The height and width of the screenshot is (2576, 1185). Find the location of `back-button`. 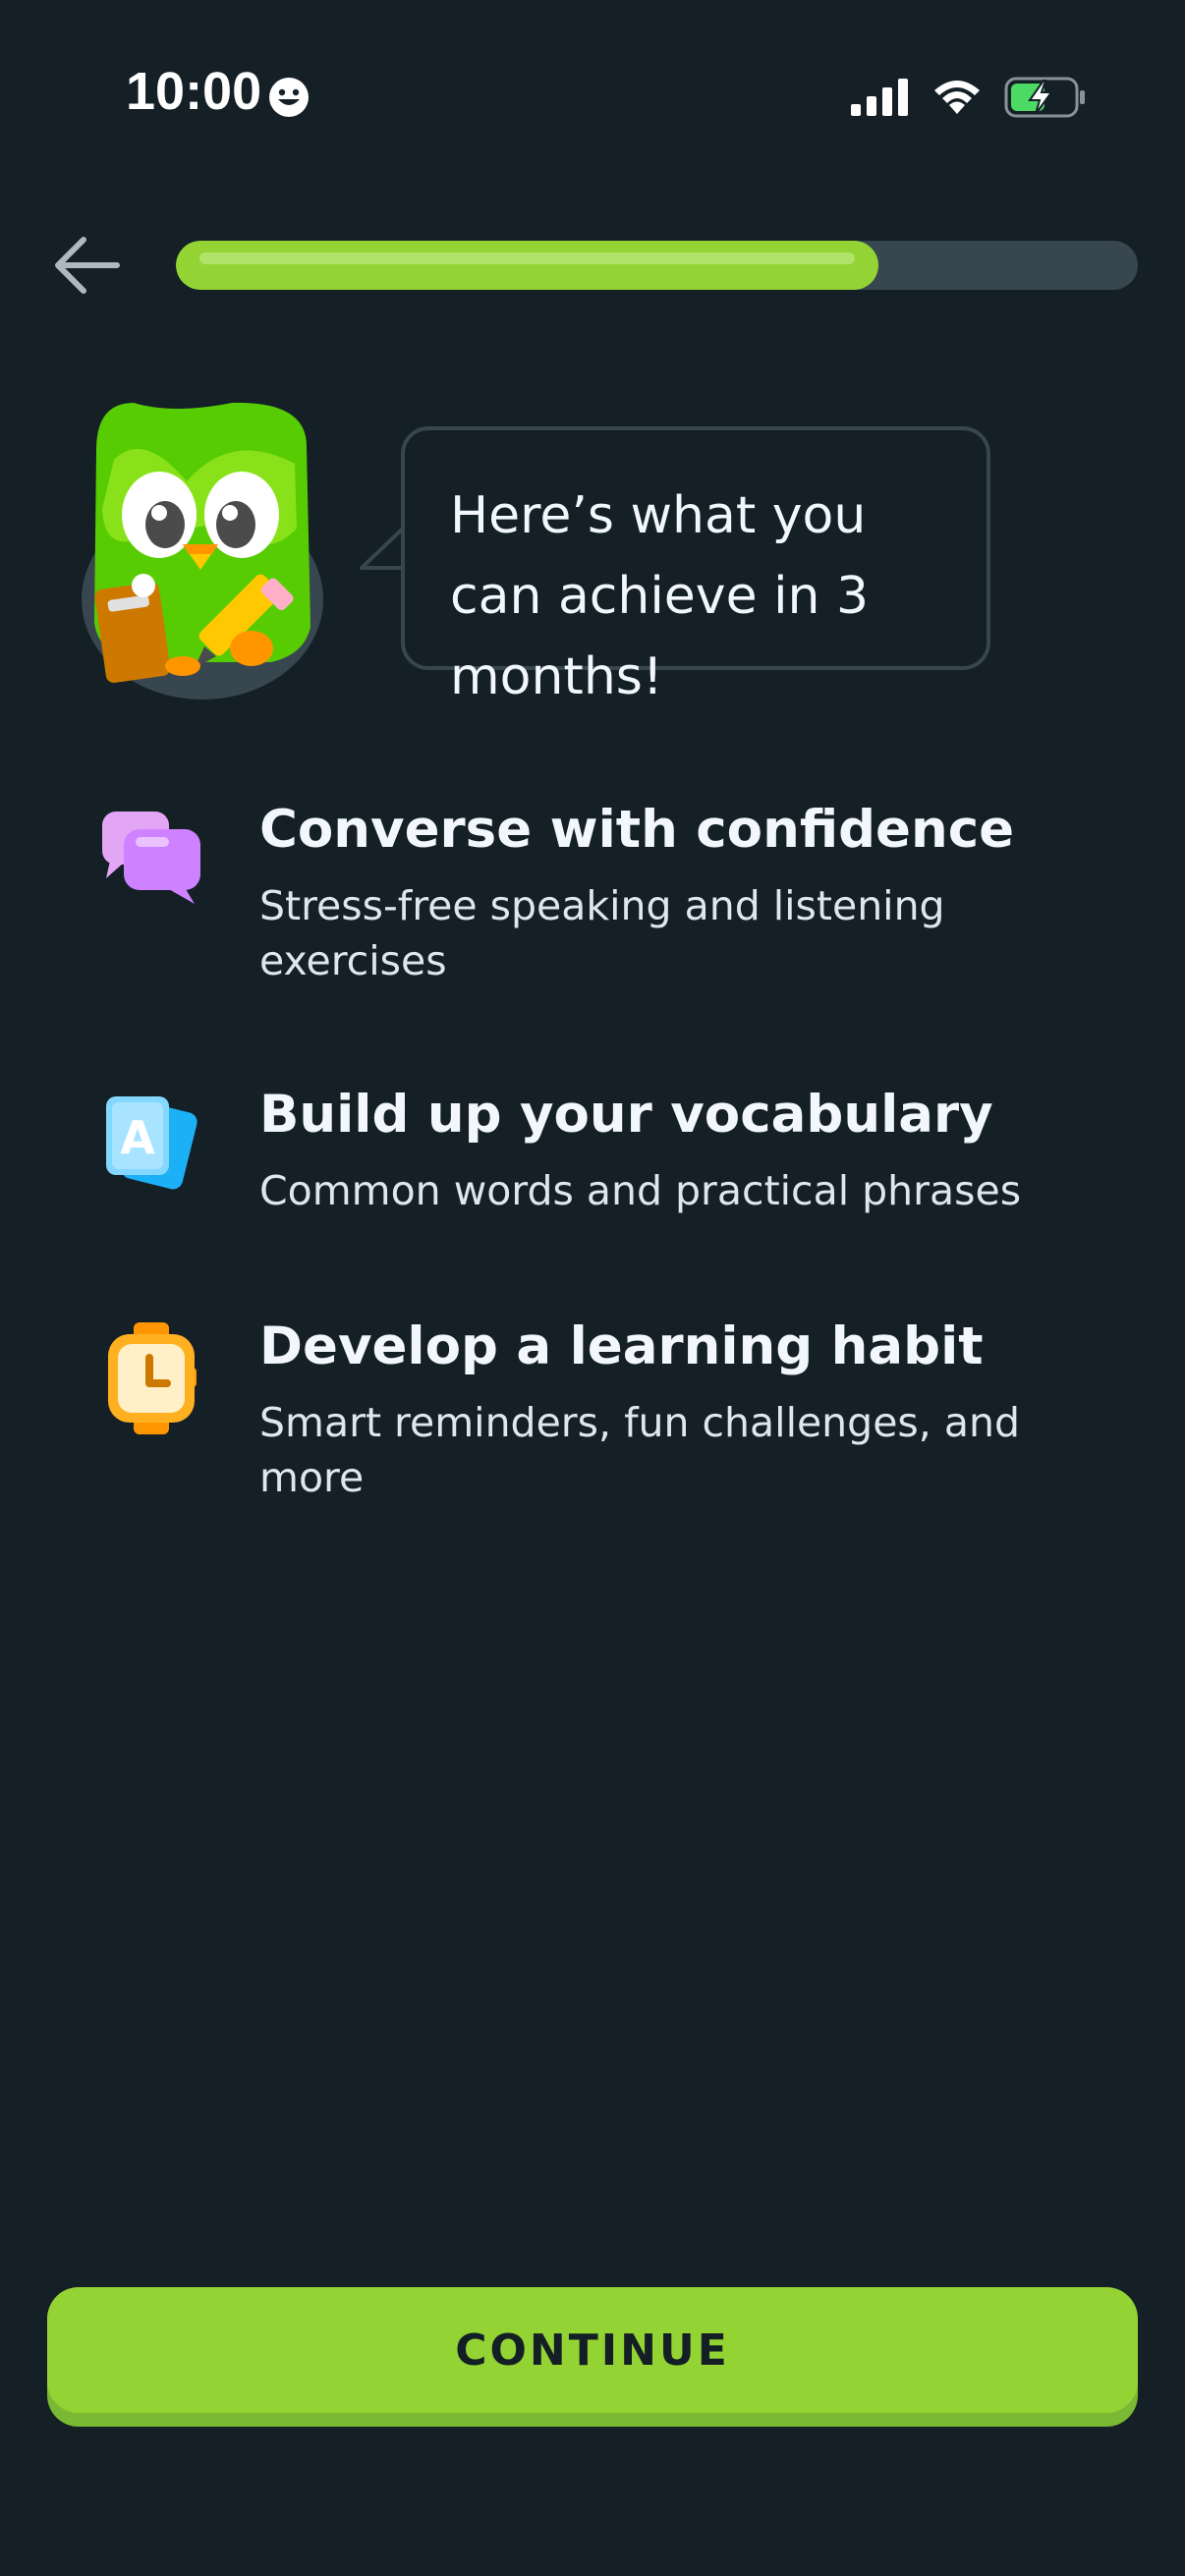

back-button is located at coordinates (85, 265).